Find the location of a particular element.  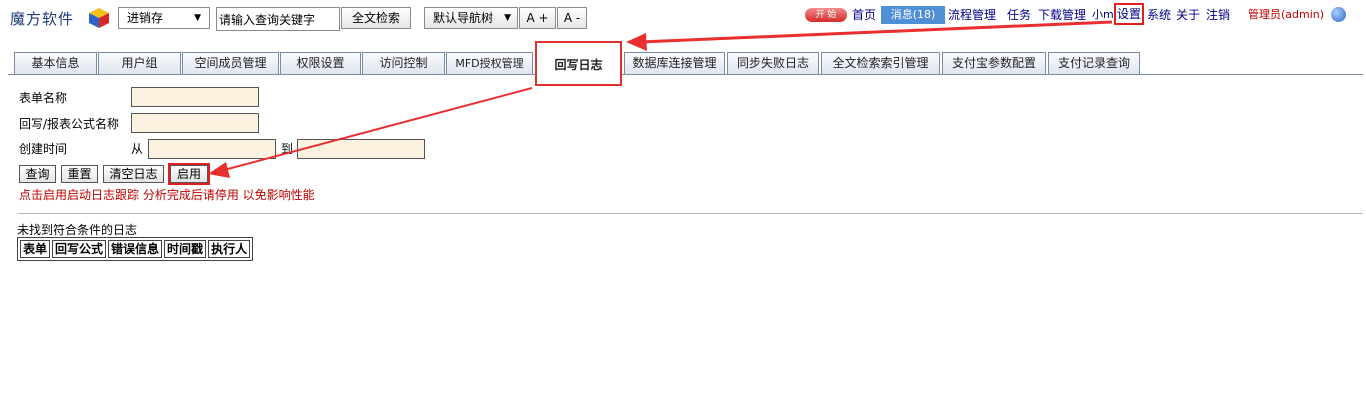

font-increase-button: A + is located at coordinates (537, 18).